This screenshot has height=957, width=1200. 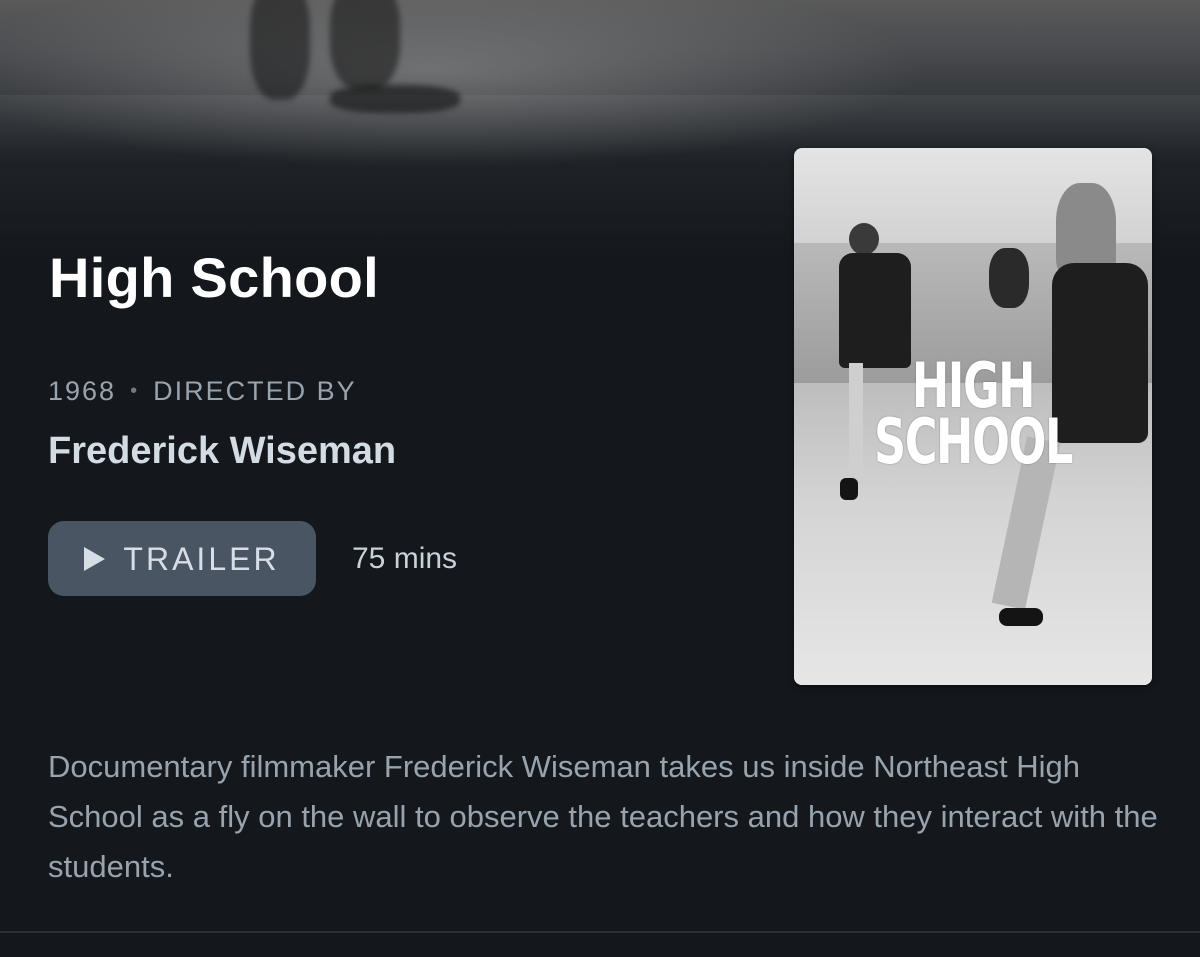 I want to click on backdrop-figure-shadow, so click(x=395, y=99).